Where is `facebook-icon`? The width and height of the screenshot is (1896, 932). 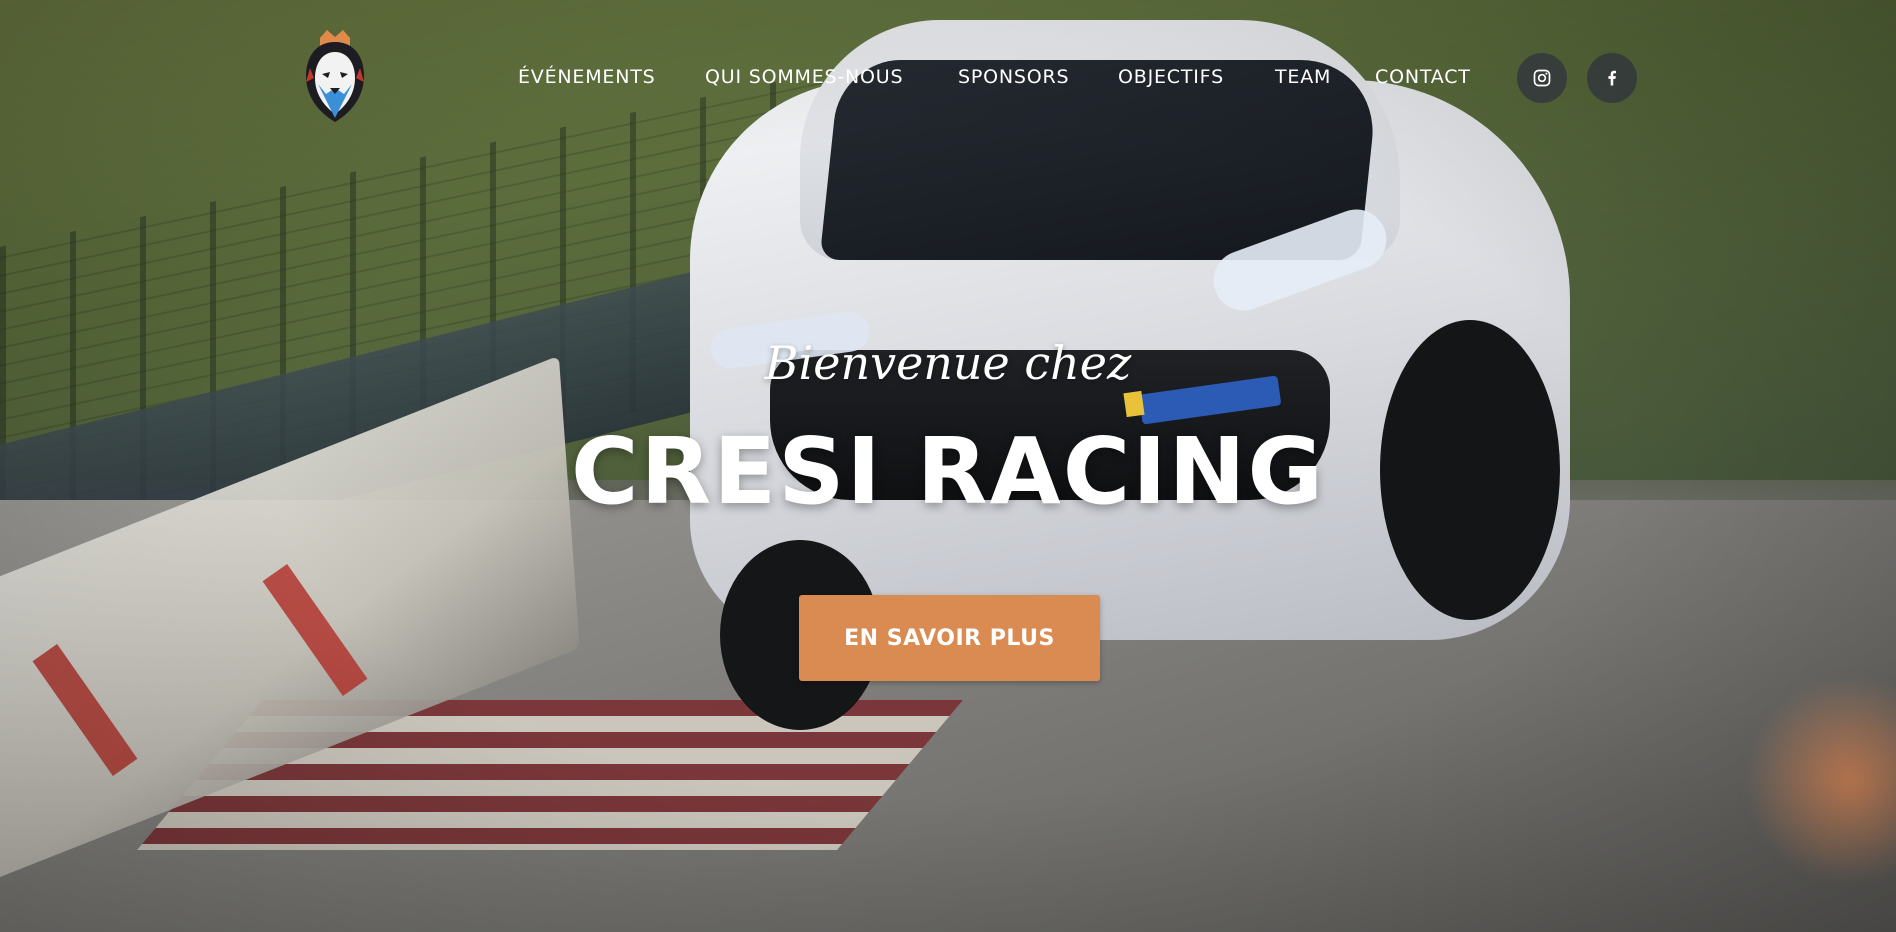 facebook-icon is located at coordinates (1612, 78).